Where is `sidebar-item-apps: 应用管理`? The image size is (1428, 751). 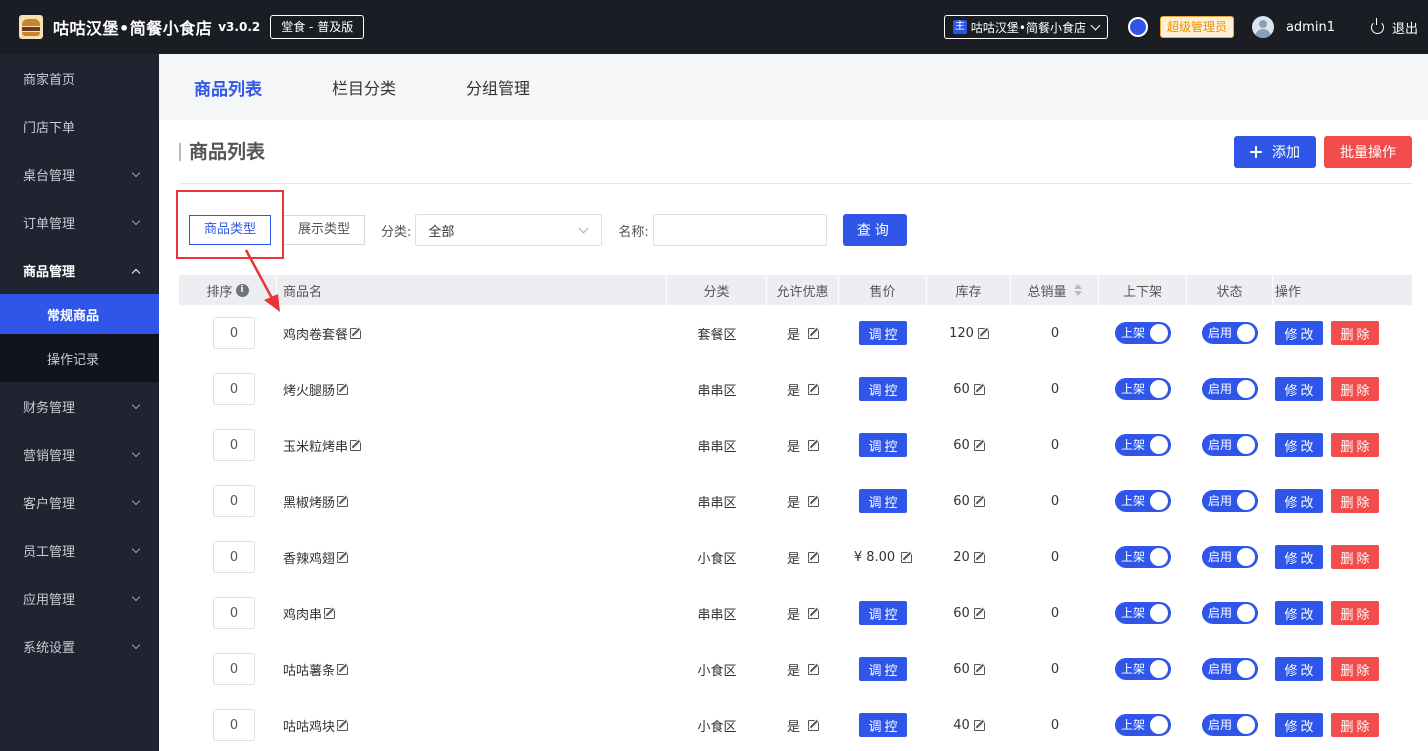
sidebar-item-apps: 应用管理 is located at coordinates (79, 598).